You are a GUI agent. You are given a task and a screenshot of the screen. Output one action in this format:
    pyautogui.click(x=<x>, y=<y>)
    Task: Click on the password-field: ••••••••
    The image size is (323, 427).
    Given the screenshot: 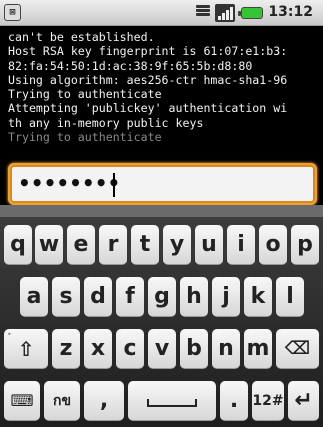 What is the action you would take?
    pyautogui.click(x=162, y=184)
    